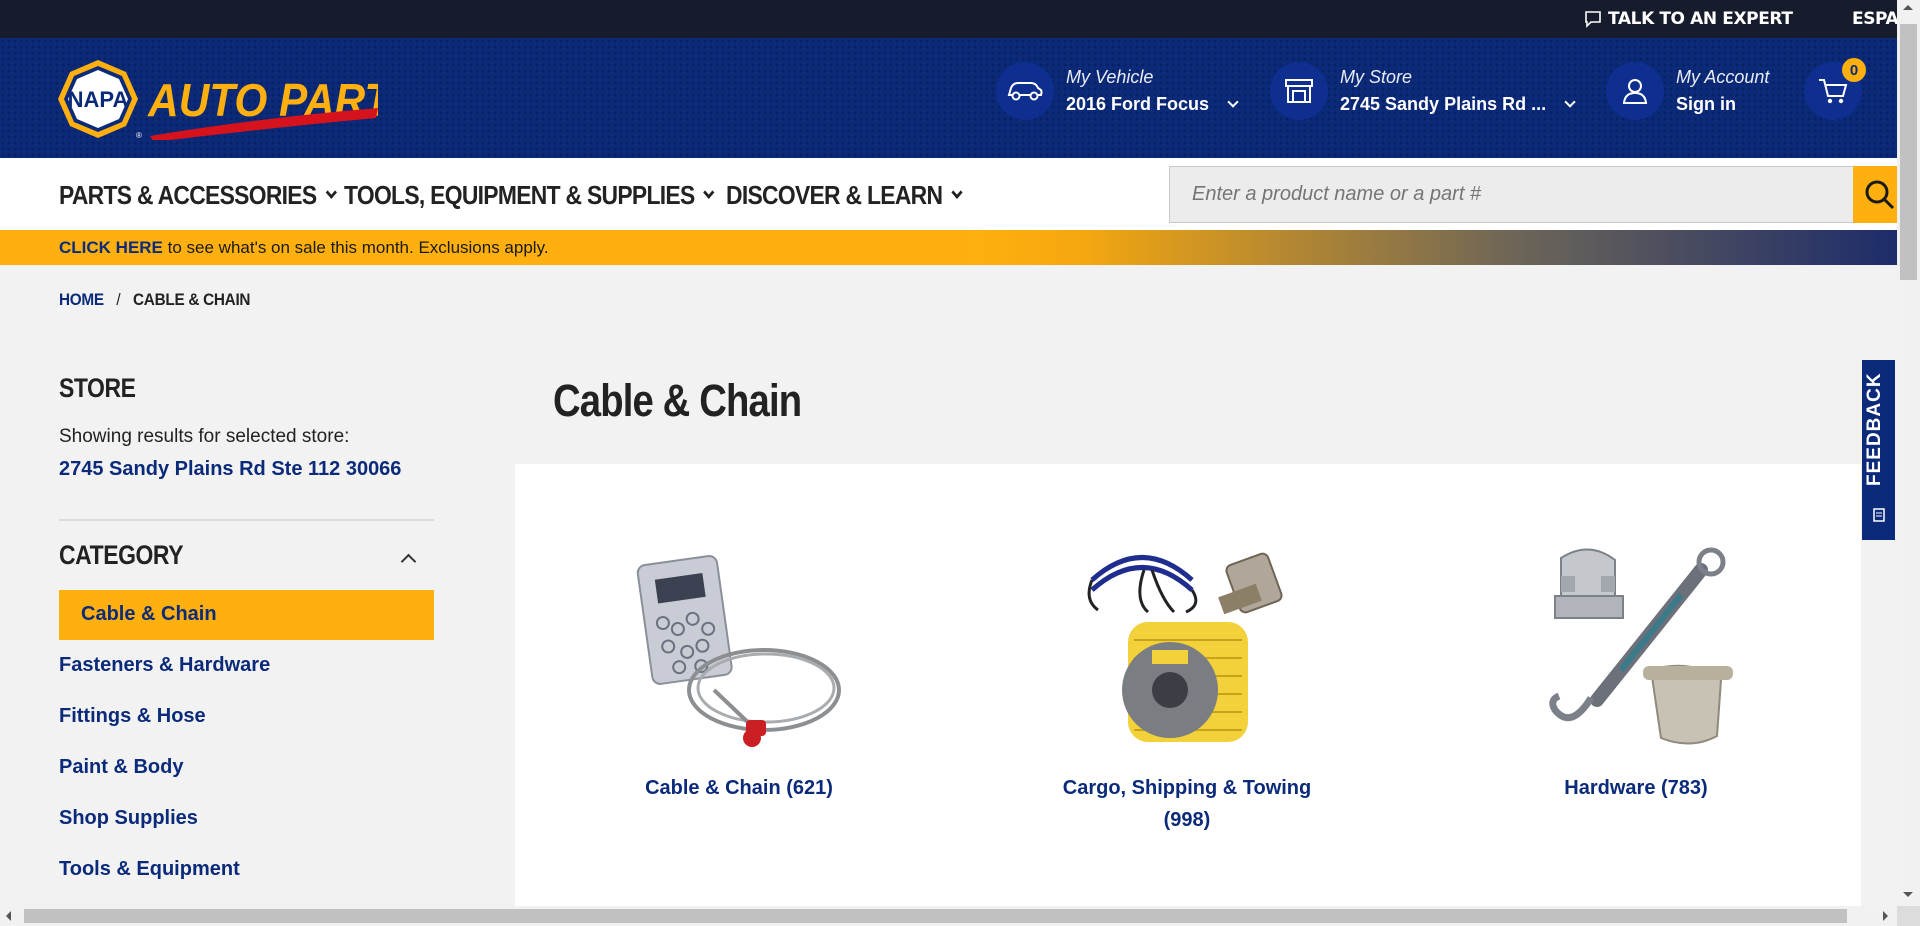 This screenshot has height=926, width=1920. Describe the element at coordinates (8, 916) in the screenshot. I see `scroll-left-icon` at that location.